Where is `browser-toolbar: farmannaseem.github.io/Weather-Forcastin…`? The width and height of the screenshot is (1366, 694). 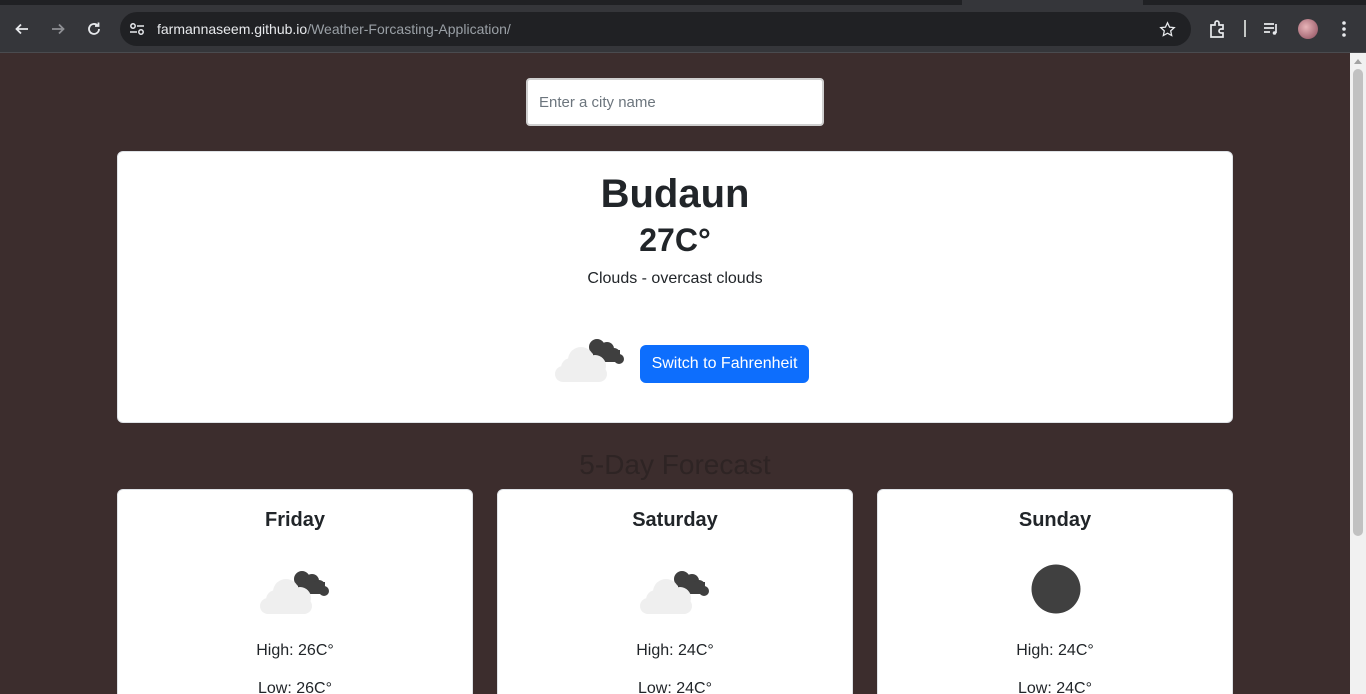 browser-toolbar: farmannaseem.github.io/Weather-Forcastin… is located at coordinates (683, 26).